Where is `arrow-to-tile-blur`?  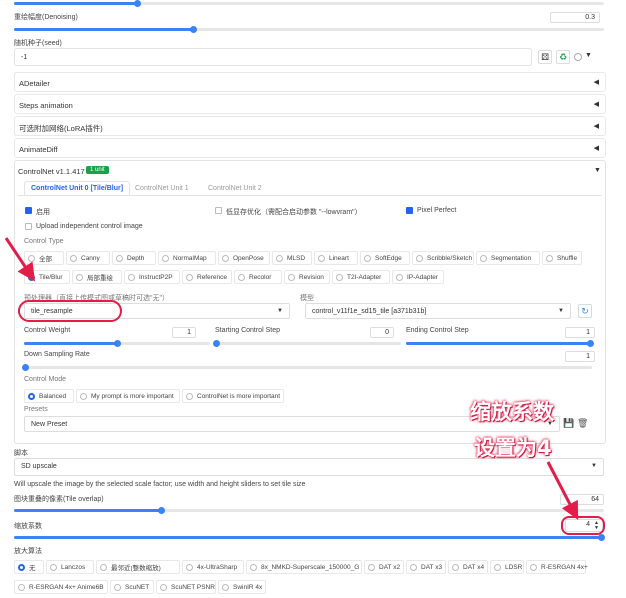
arrow-to-tile-blur is located at coordinates (19, 259).